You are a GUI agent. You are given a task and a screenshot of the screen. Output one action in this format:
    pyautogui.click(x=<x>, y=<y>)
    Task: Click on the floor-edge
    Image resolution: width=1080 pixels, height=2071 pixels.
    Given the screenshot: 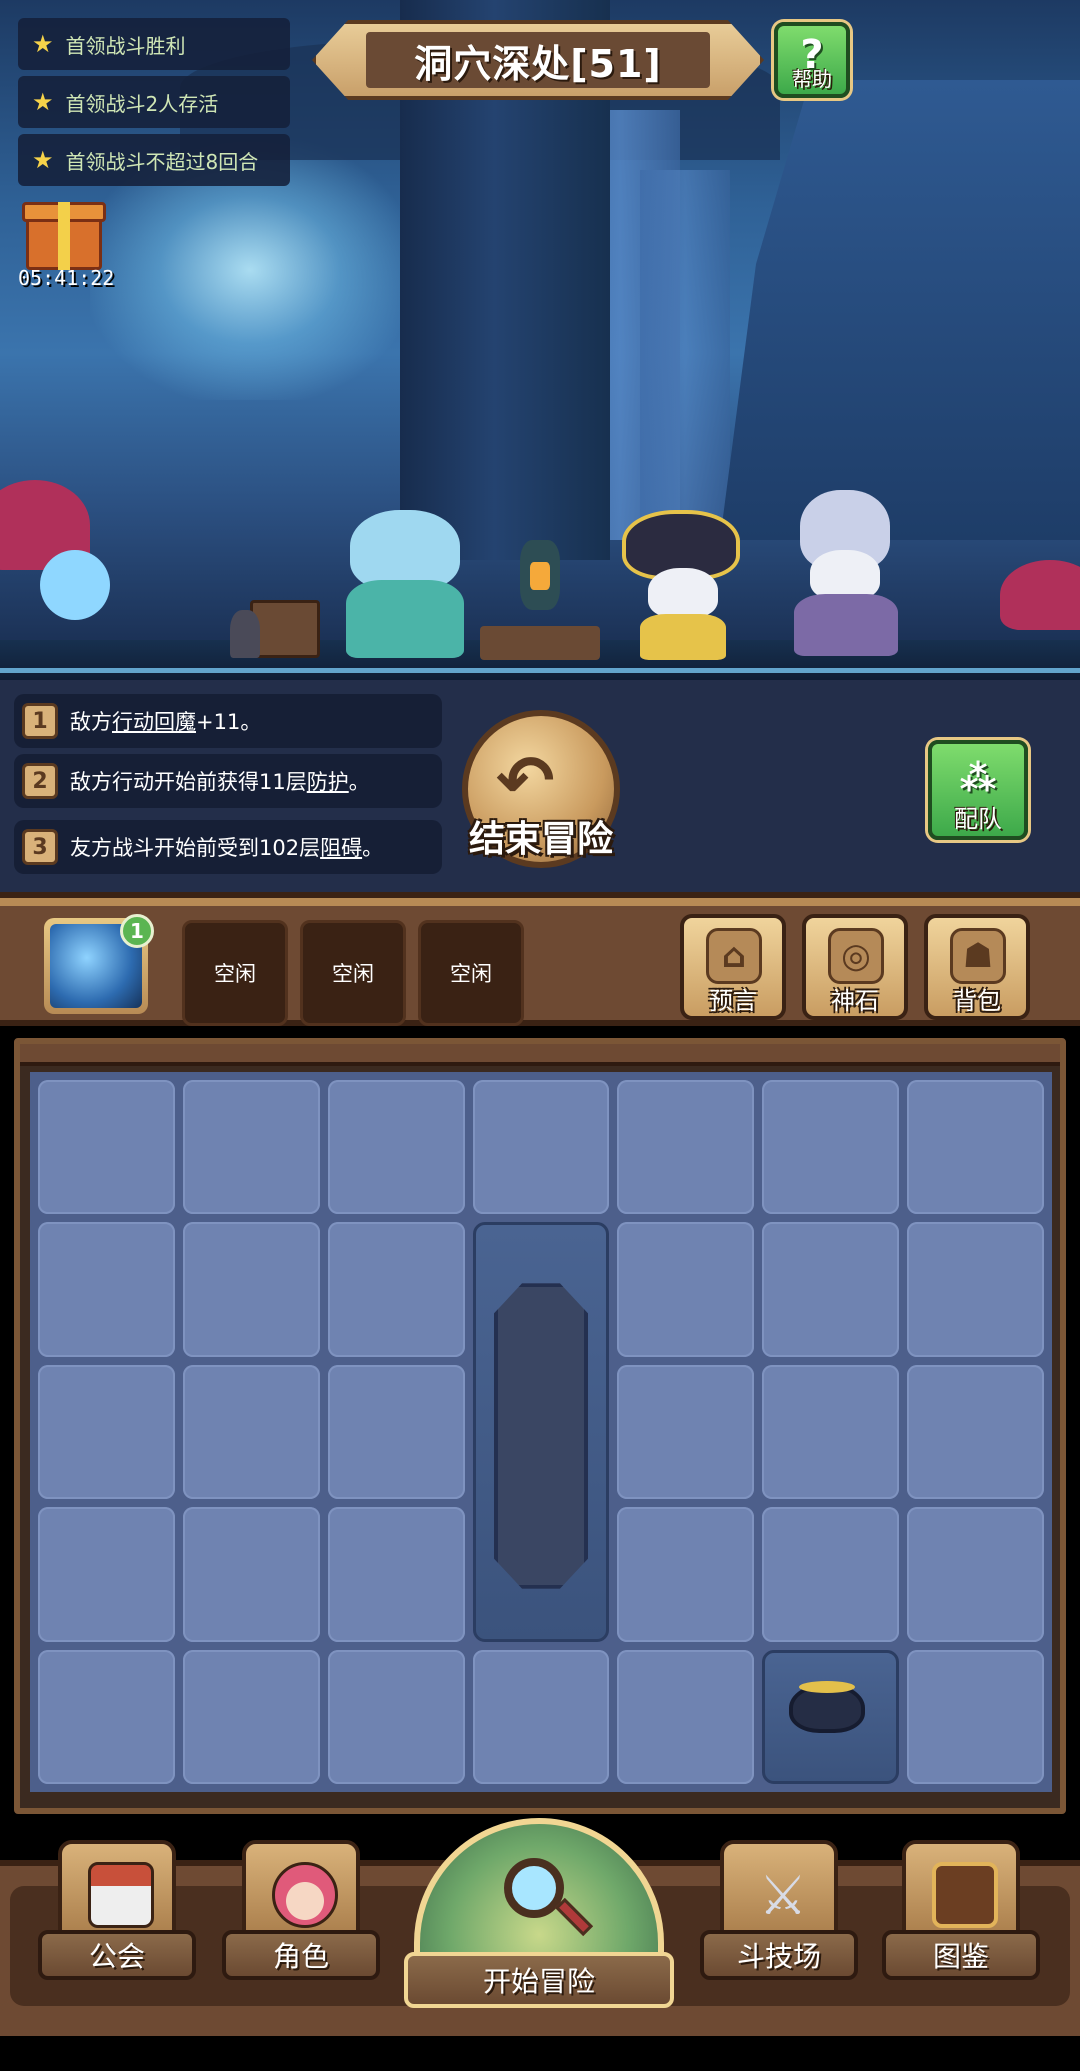 What is the action you would take?
    pyautogui.click(x=540, y=670)
    